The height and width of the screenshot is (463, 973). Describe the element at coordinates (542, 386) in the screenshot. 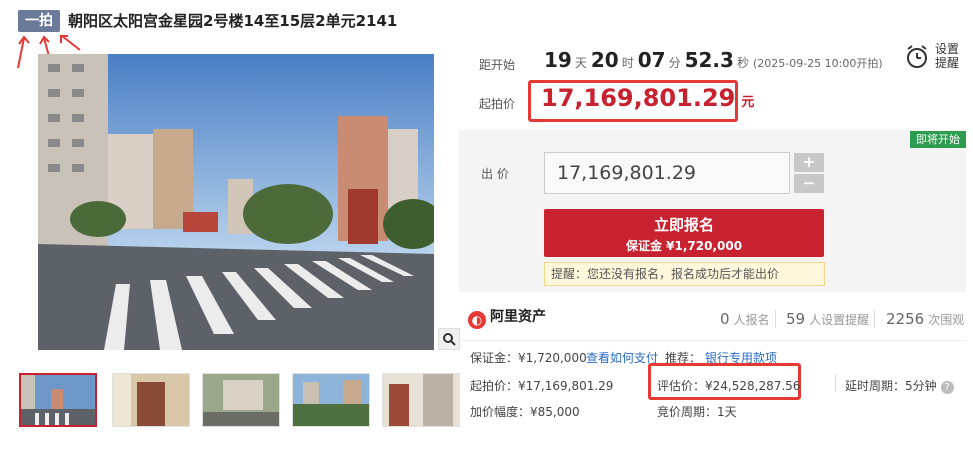

I see `start-price-info: 起拍价：¥17,169,801.29` at that location.